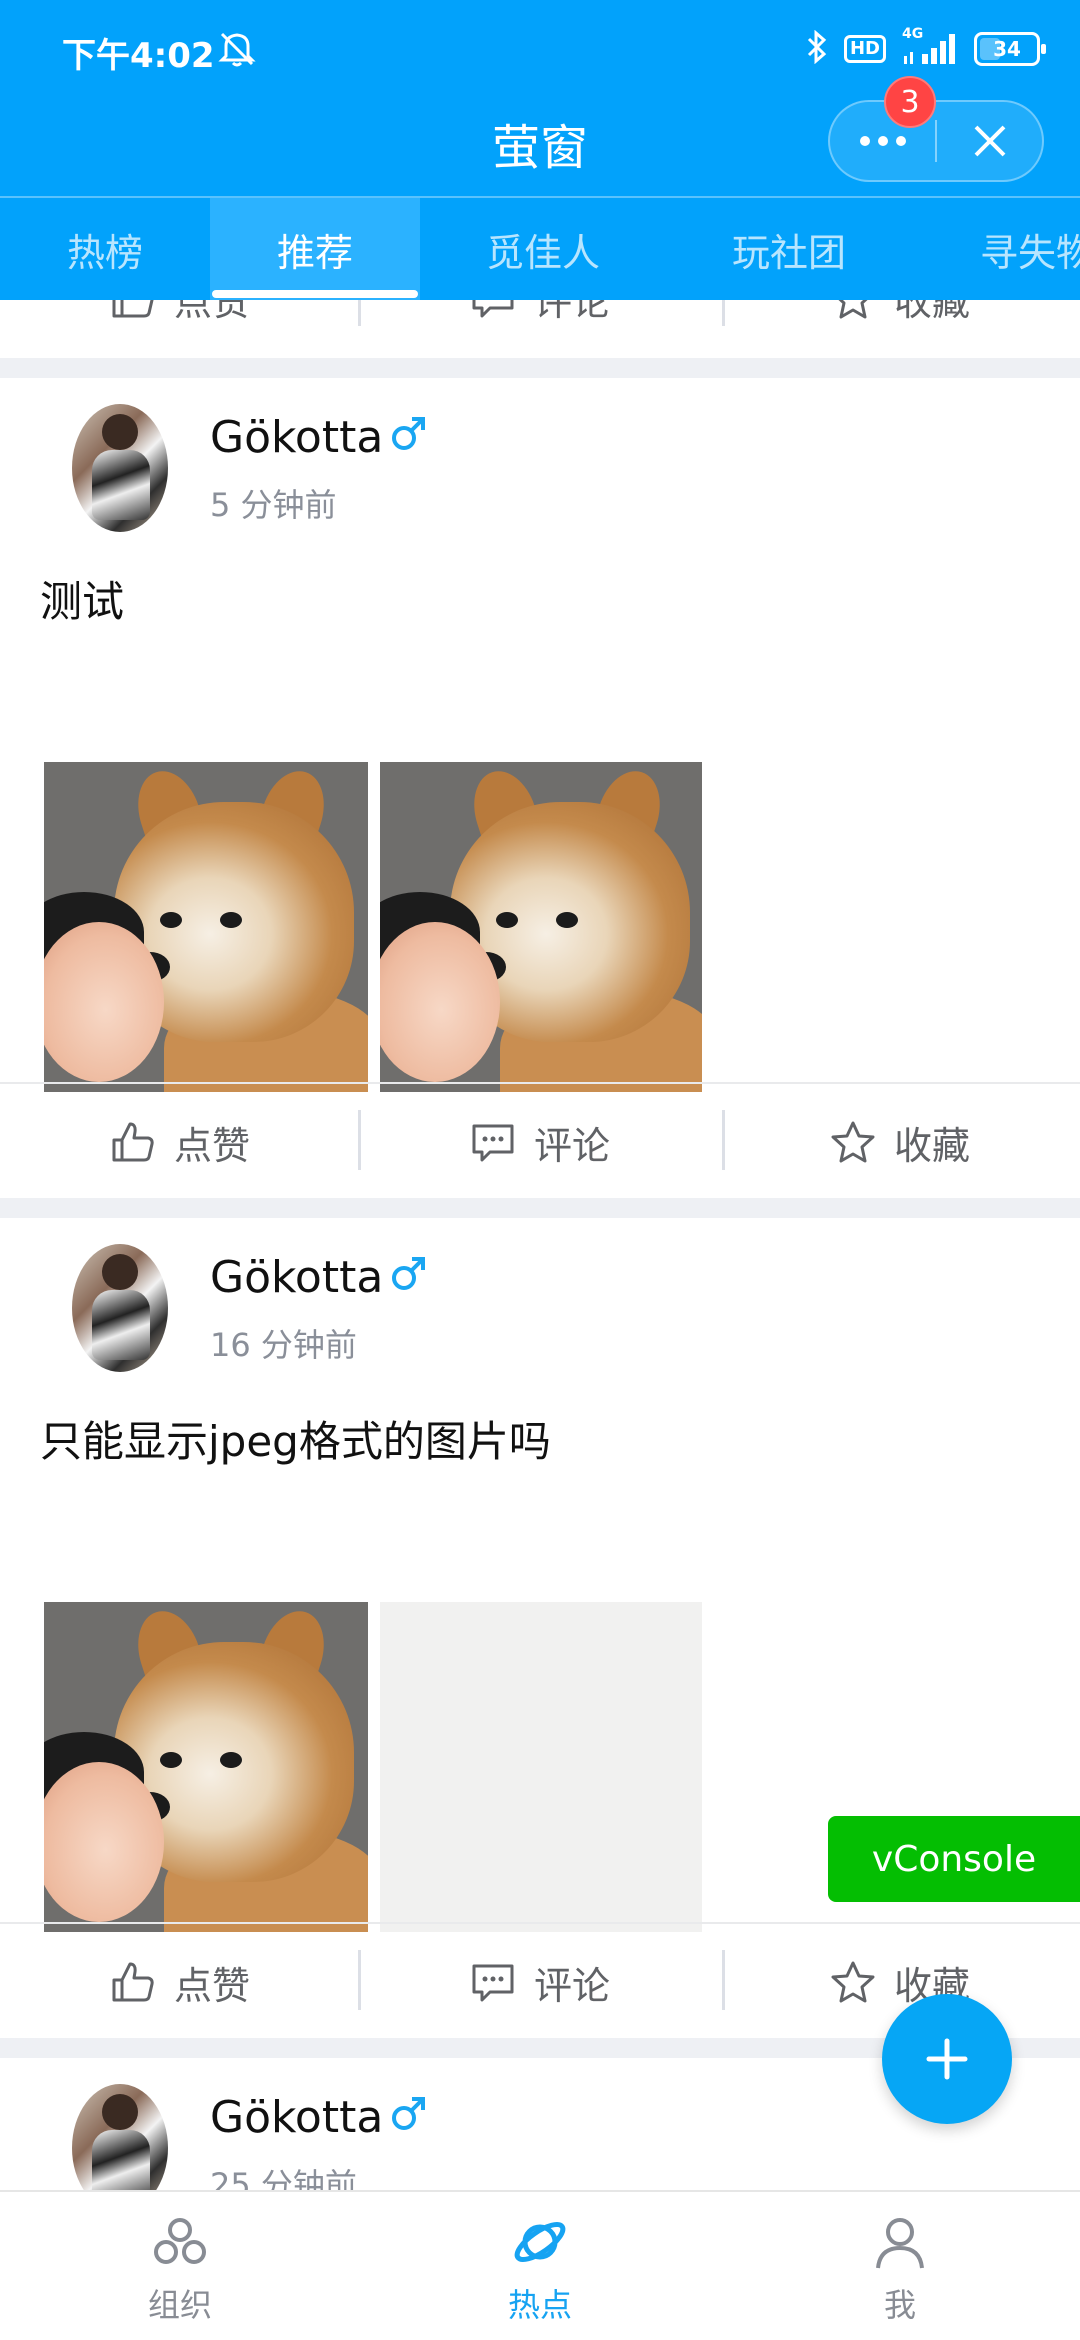  Describe the element at coordinates (954, 1859) in the screenshot. I see `vconsole-button: vConsole` at that location.